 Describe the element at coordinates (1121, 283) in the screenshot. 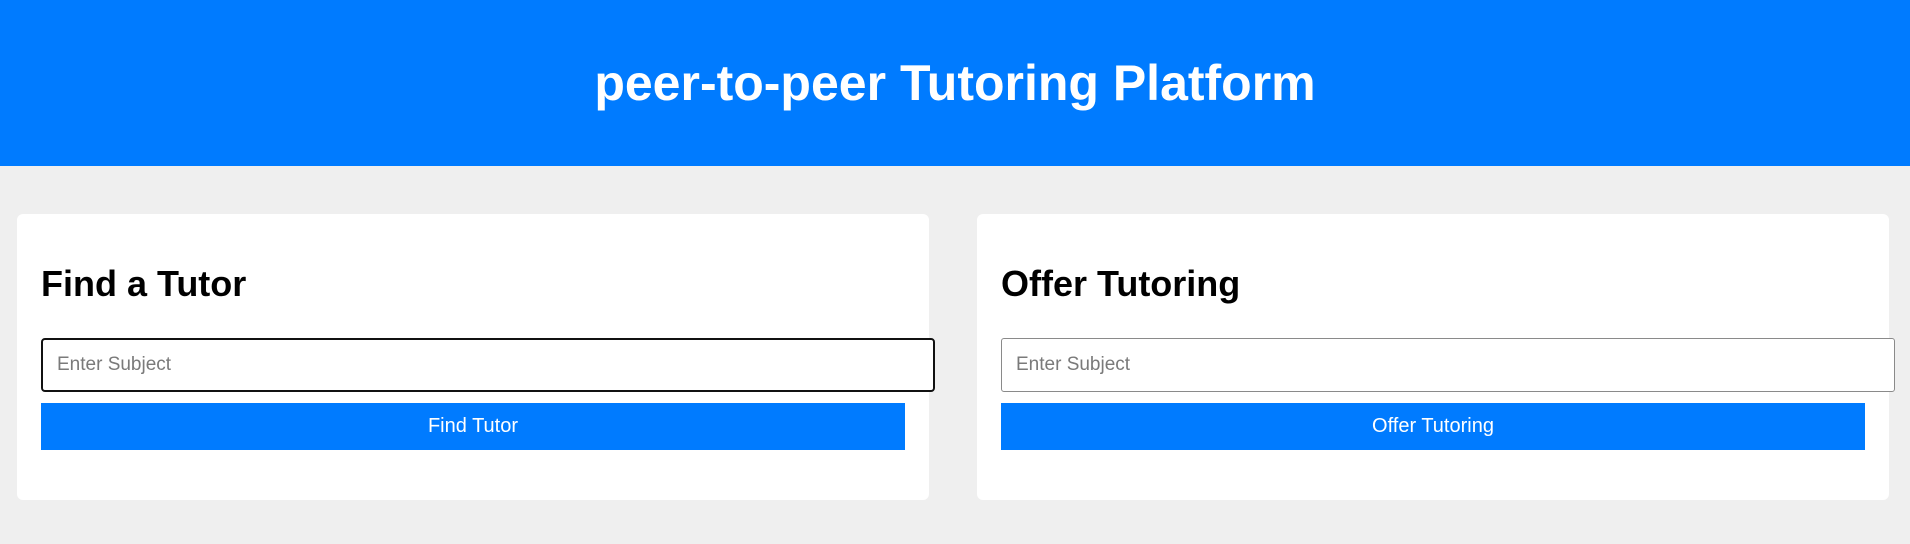

I see `offer-tutoring-heading: Offer Tutoring` at that location.